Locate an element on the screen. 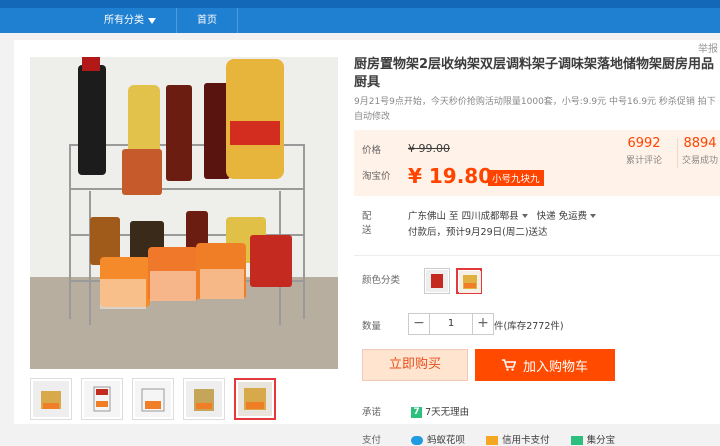 This screenshot has width=720, height=446. nav-all-categories: 所有分类 is located at coordinates (130, 20).